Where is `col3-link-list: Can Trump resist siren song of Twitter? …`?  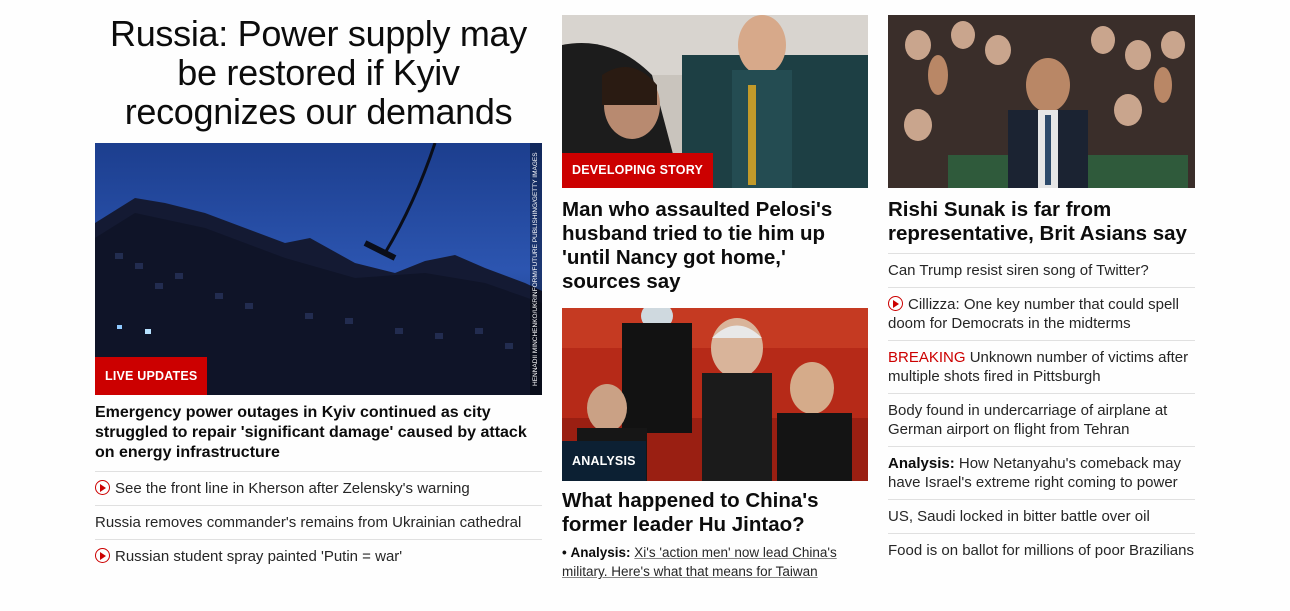 col3-link-list: Can Trump resist siren song of Twitter? … is located at coordinates (1041, 410).